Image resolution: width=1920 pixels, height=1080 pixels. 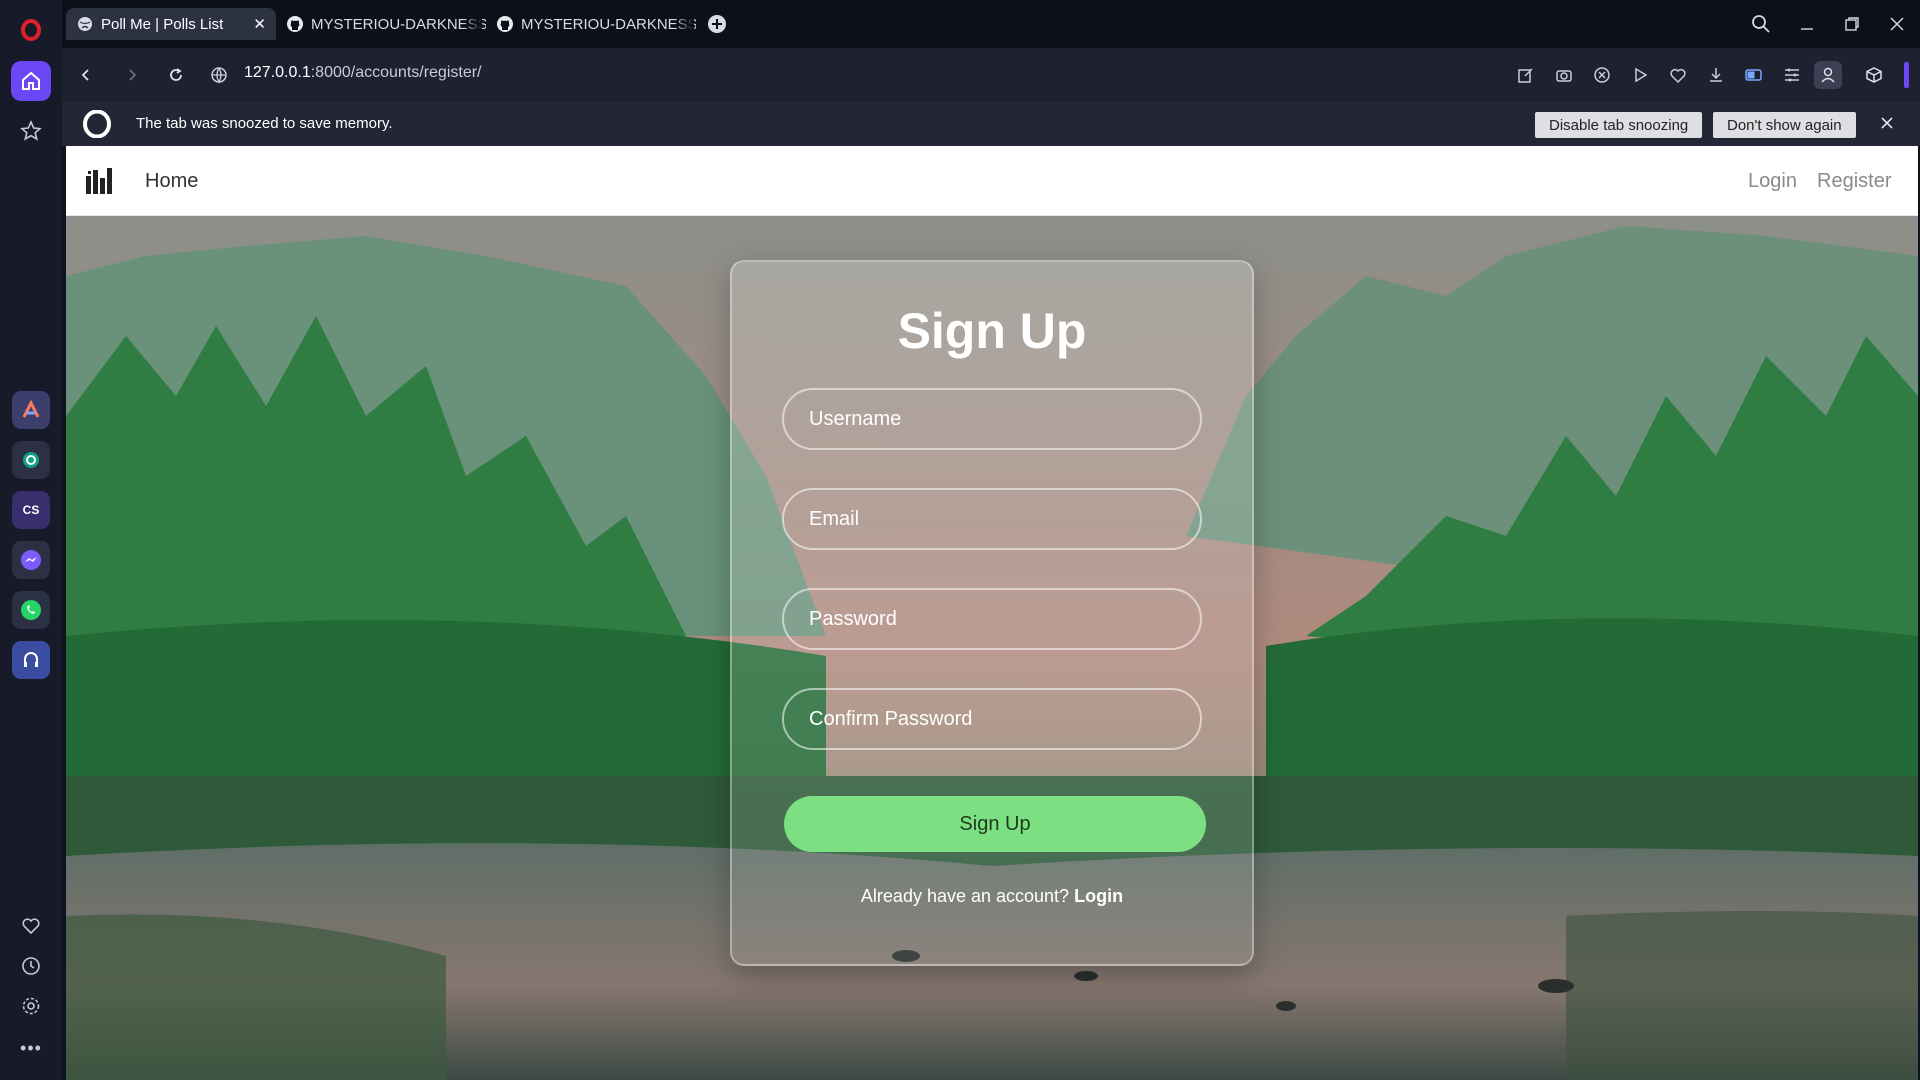 What do you see at coordinates (171, 181) in the screenshot?
I see `nav-home-link: Home` at bounding box center [171, 181].